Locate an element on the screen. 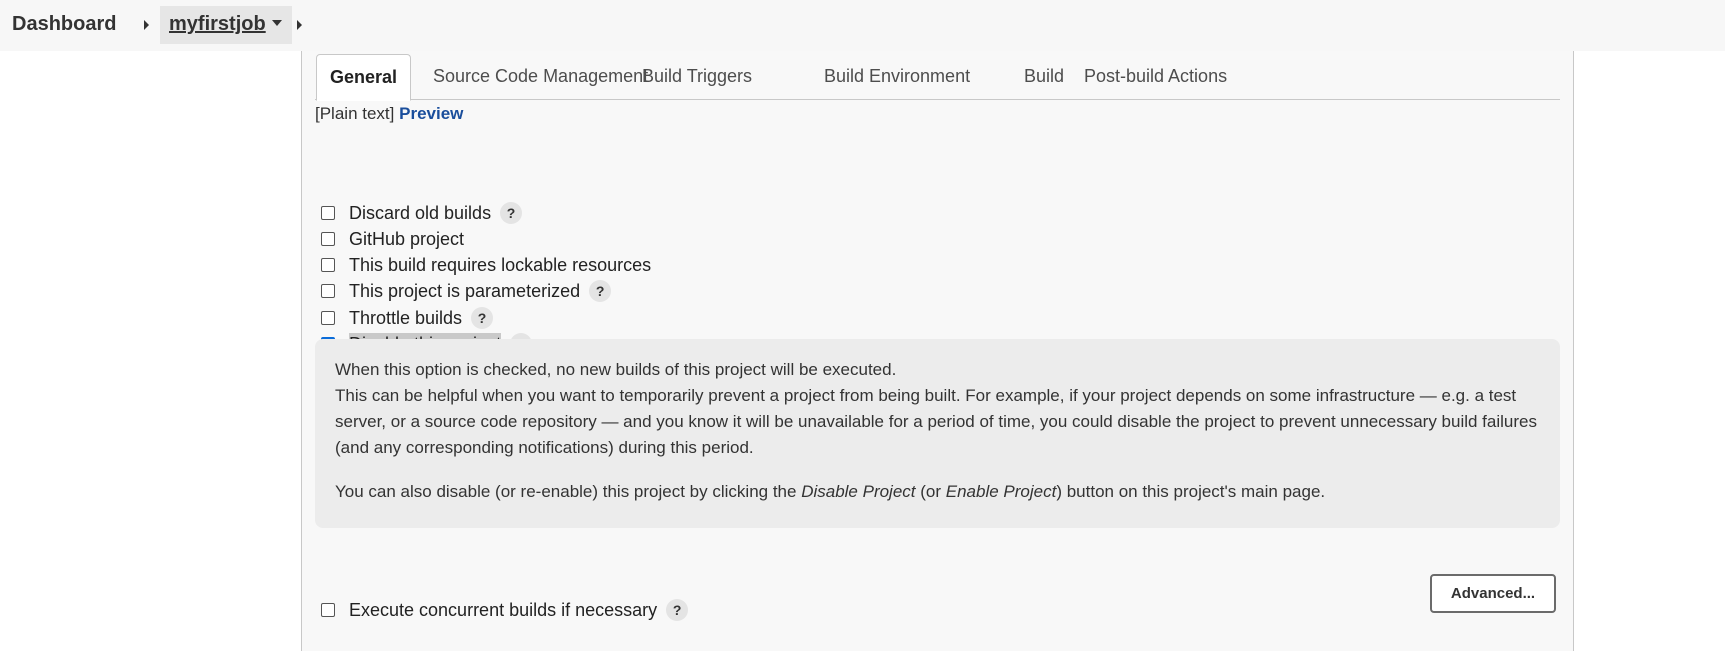  option-throttle-builds: Throttle builds ? is located at coordinates (407, 318).